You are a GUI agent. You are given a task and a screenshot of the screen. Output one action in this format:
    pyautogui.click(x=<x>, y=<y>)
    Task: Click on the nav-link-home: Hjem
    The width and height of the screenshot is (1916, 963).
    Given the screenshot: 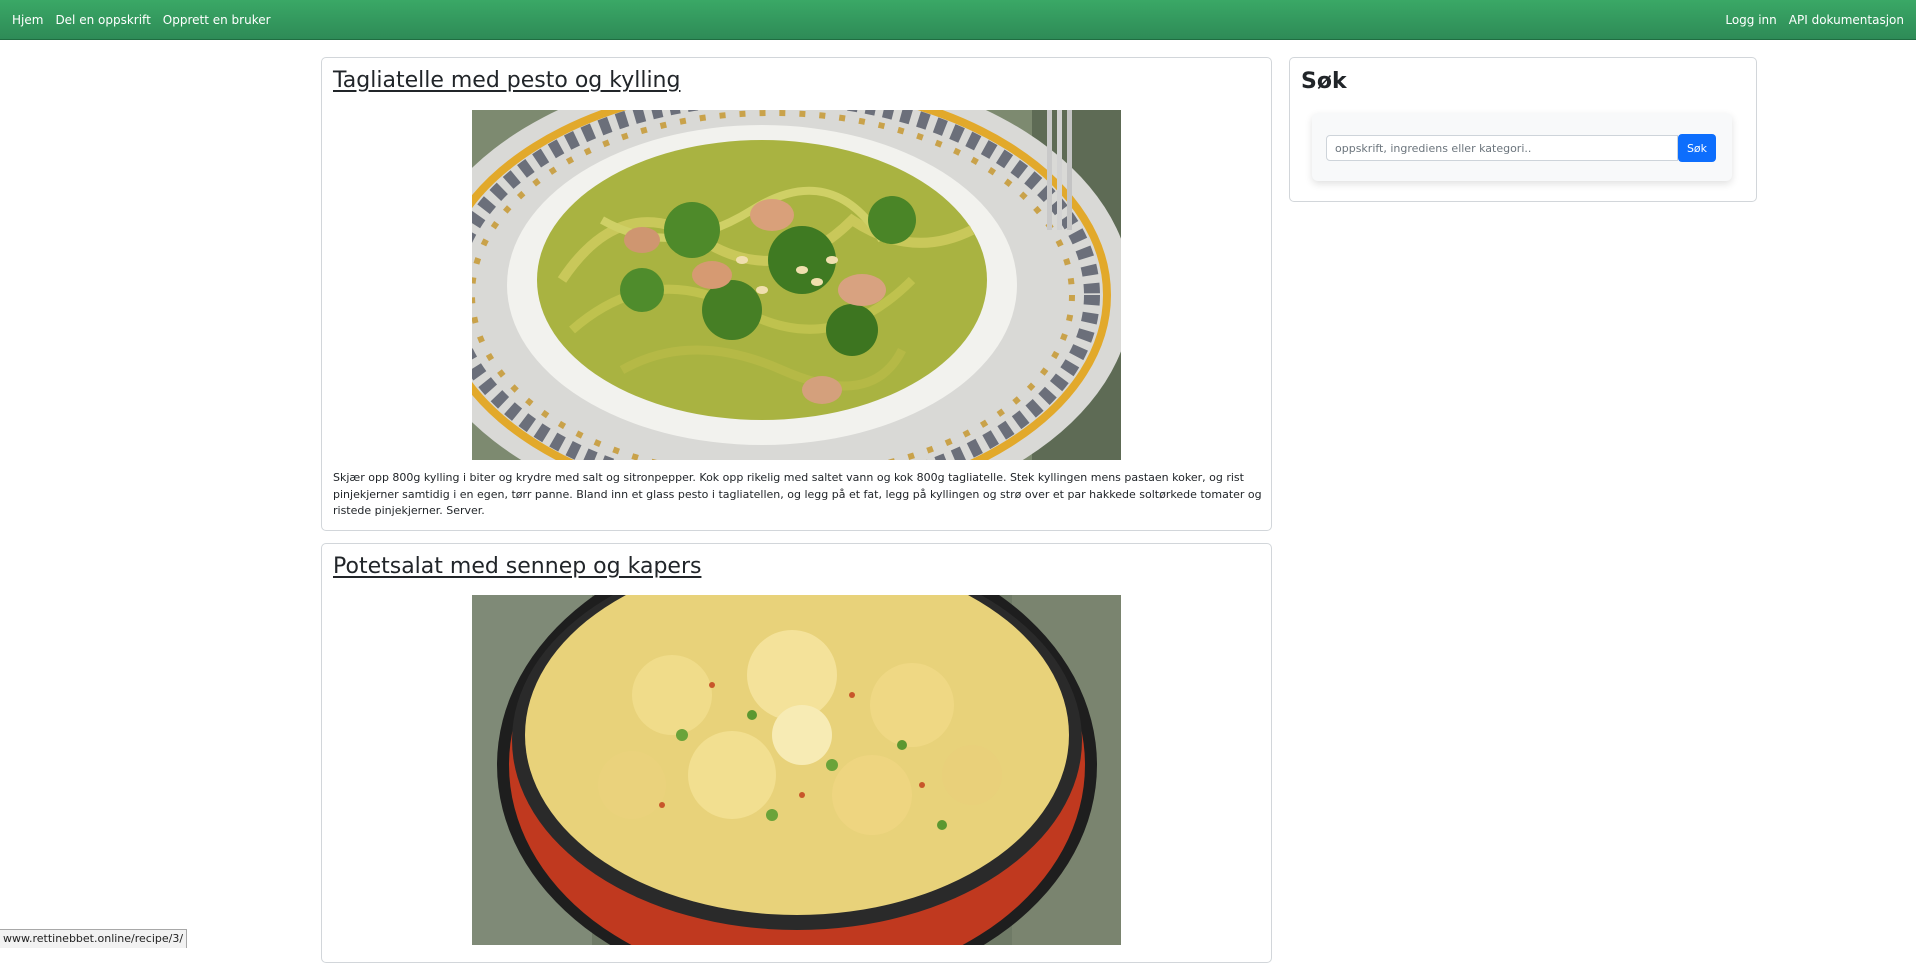 What is the action you would take?
    pyautogui.click(x=27, y=20)
    